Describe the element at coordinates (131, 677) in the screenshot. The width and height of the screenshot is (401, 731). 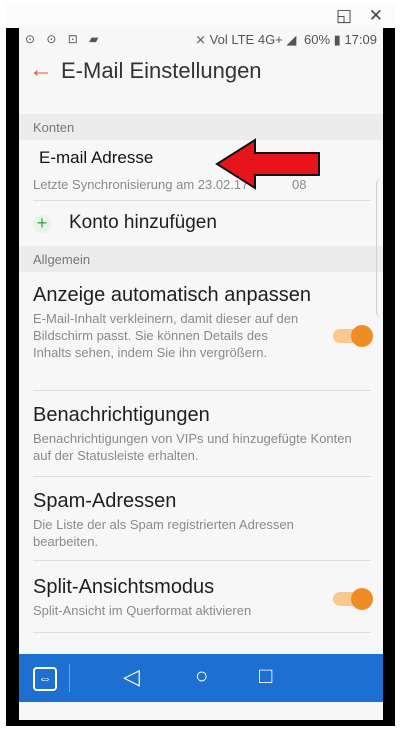
I see `back-icon: ◁` at that location.